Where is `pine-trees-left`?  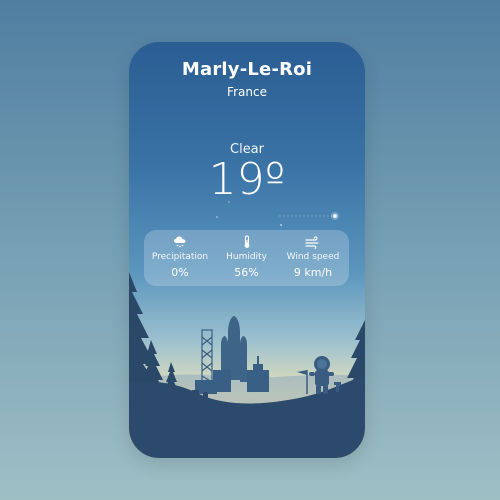
pine-trees-left is located at coordinates (154, 333).